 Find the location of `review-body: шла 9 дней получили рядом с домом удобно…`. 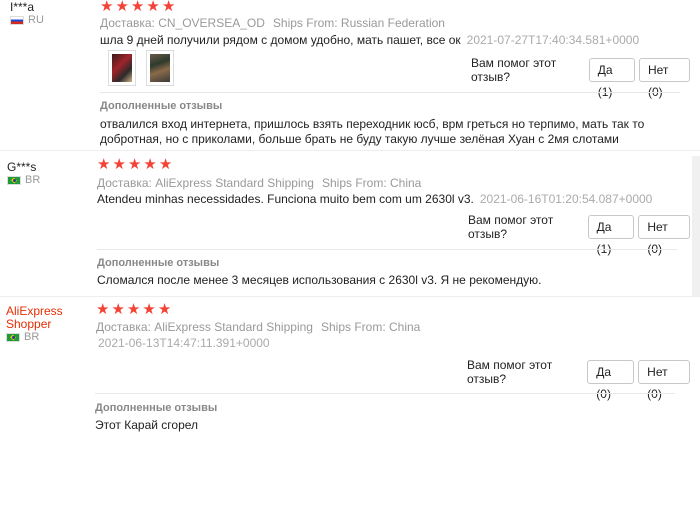

review-body: шла 9 дней получили рядом с домом удобно… is located at coordinates (280, 40).